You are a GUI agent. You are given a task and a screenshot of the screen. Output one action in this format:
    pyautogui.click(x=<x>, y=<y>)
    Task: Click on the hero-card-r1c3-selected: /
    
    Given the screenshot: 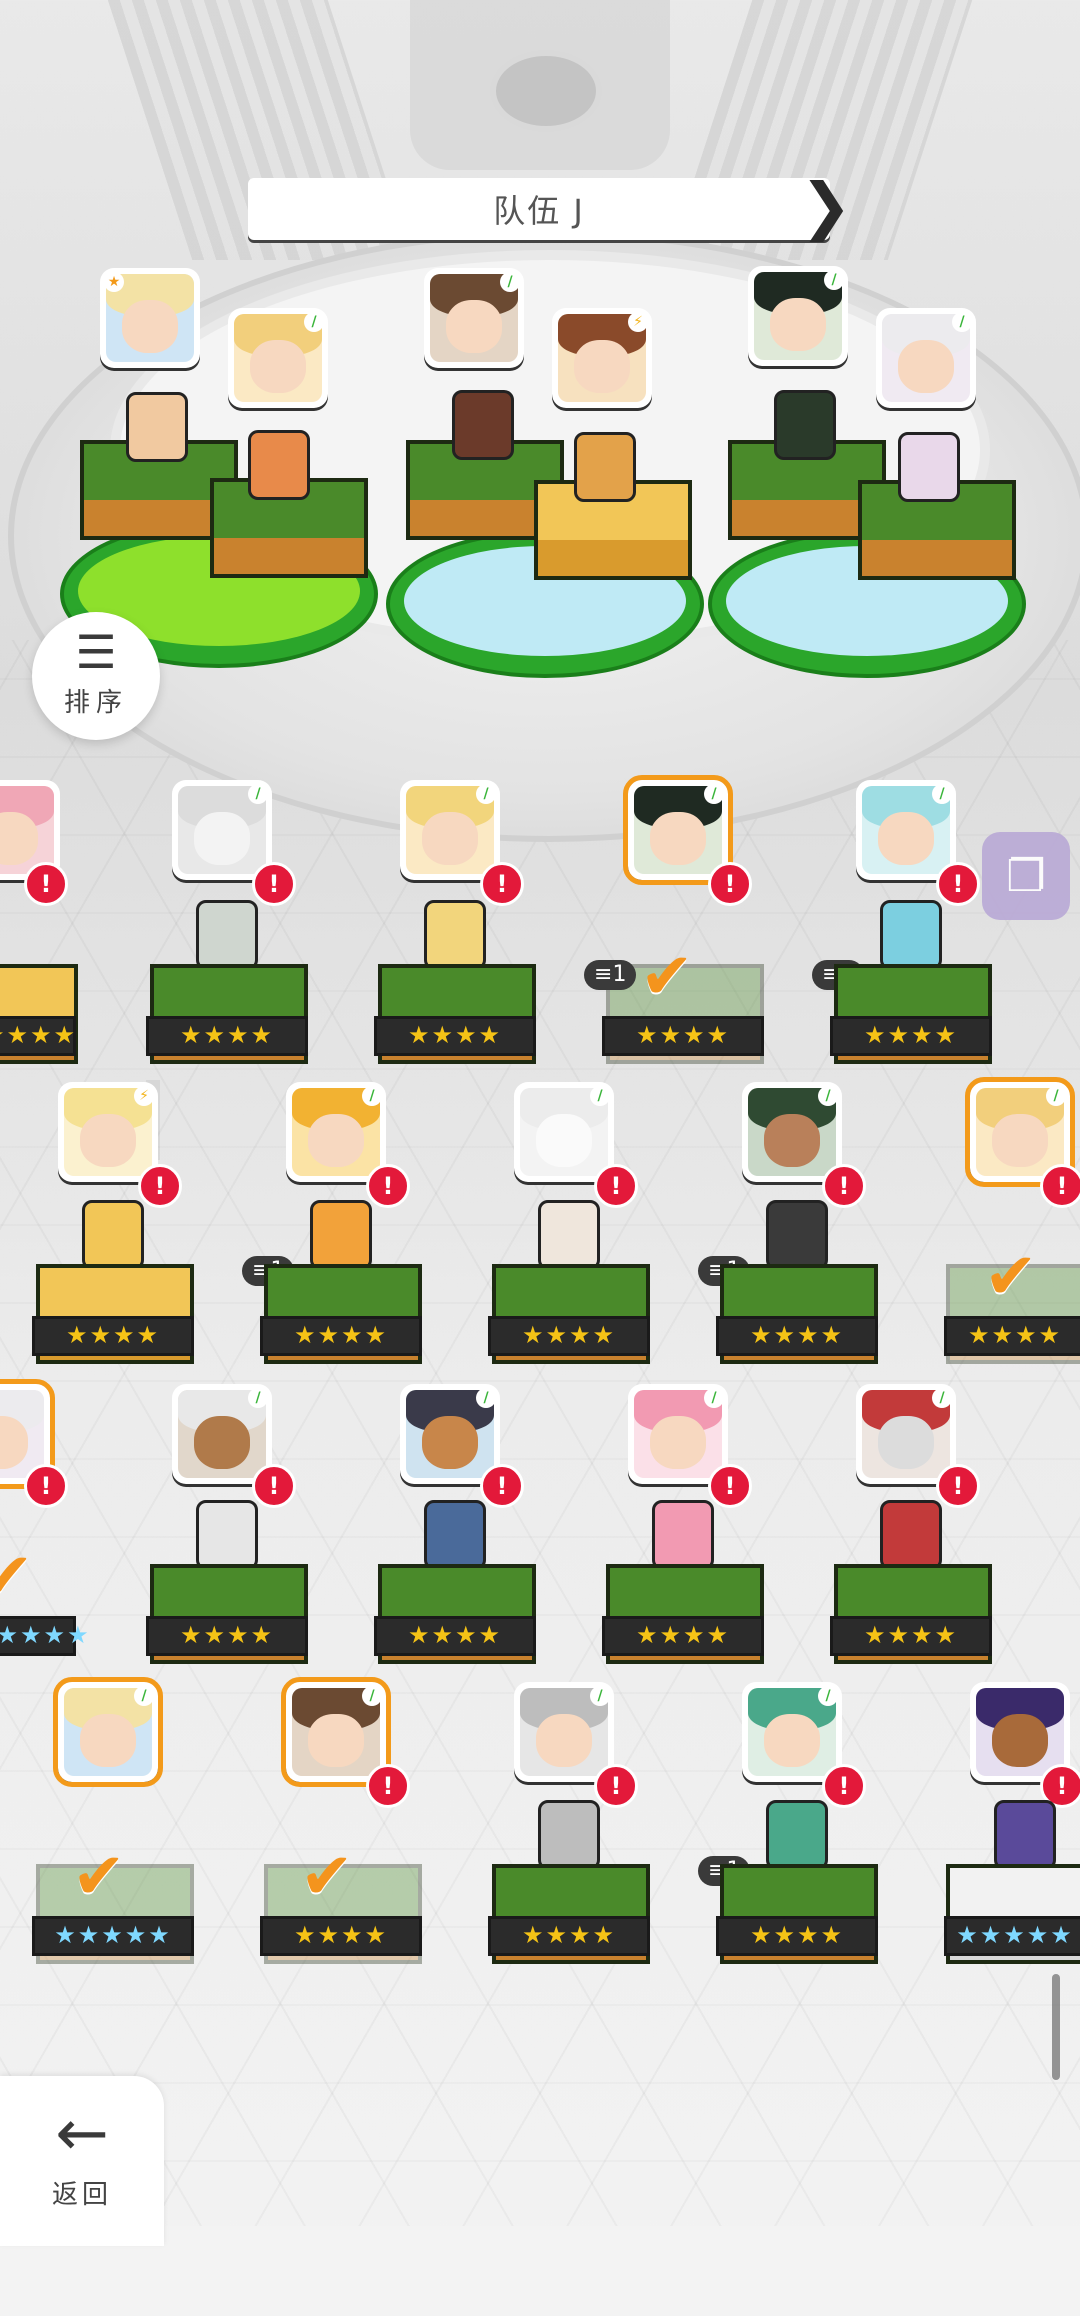 What is the action you would take?
    pyautogui.click(x=678, y=830)
    